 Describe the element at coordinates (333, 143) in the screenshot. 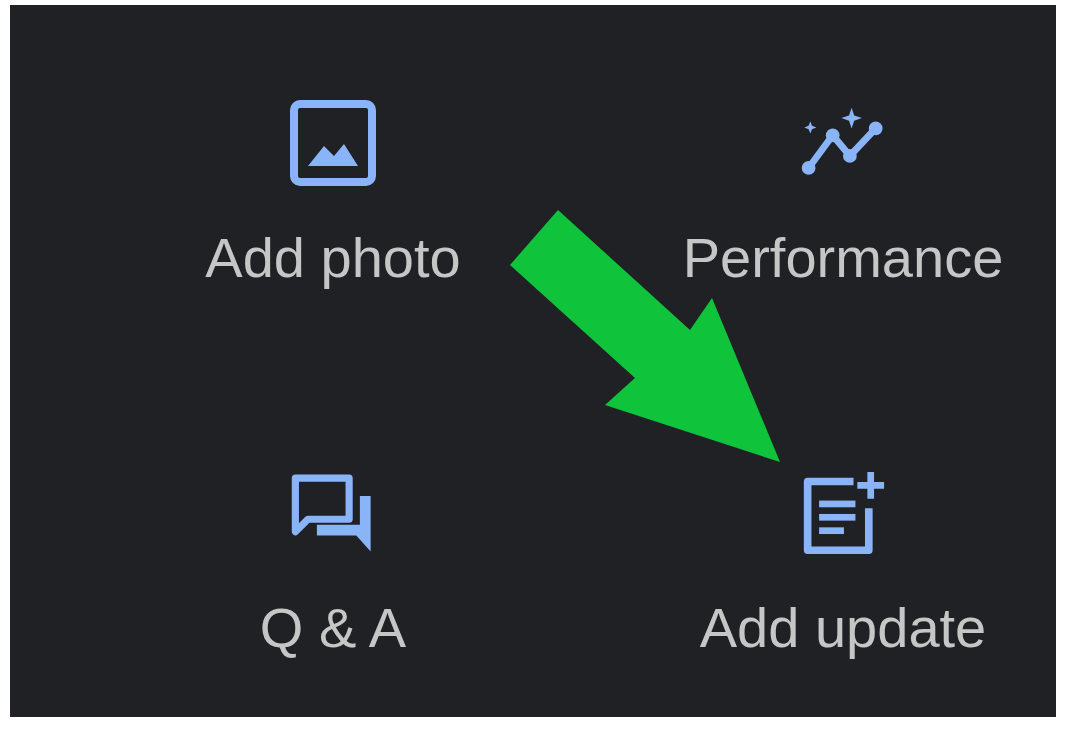

I see `image-icon` at that location.